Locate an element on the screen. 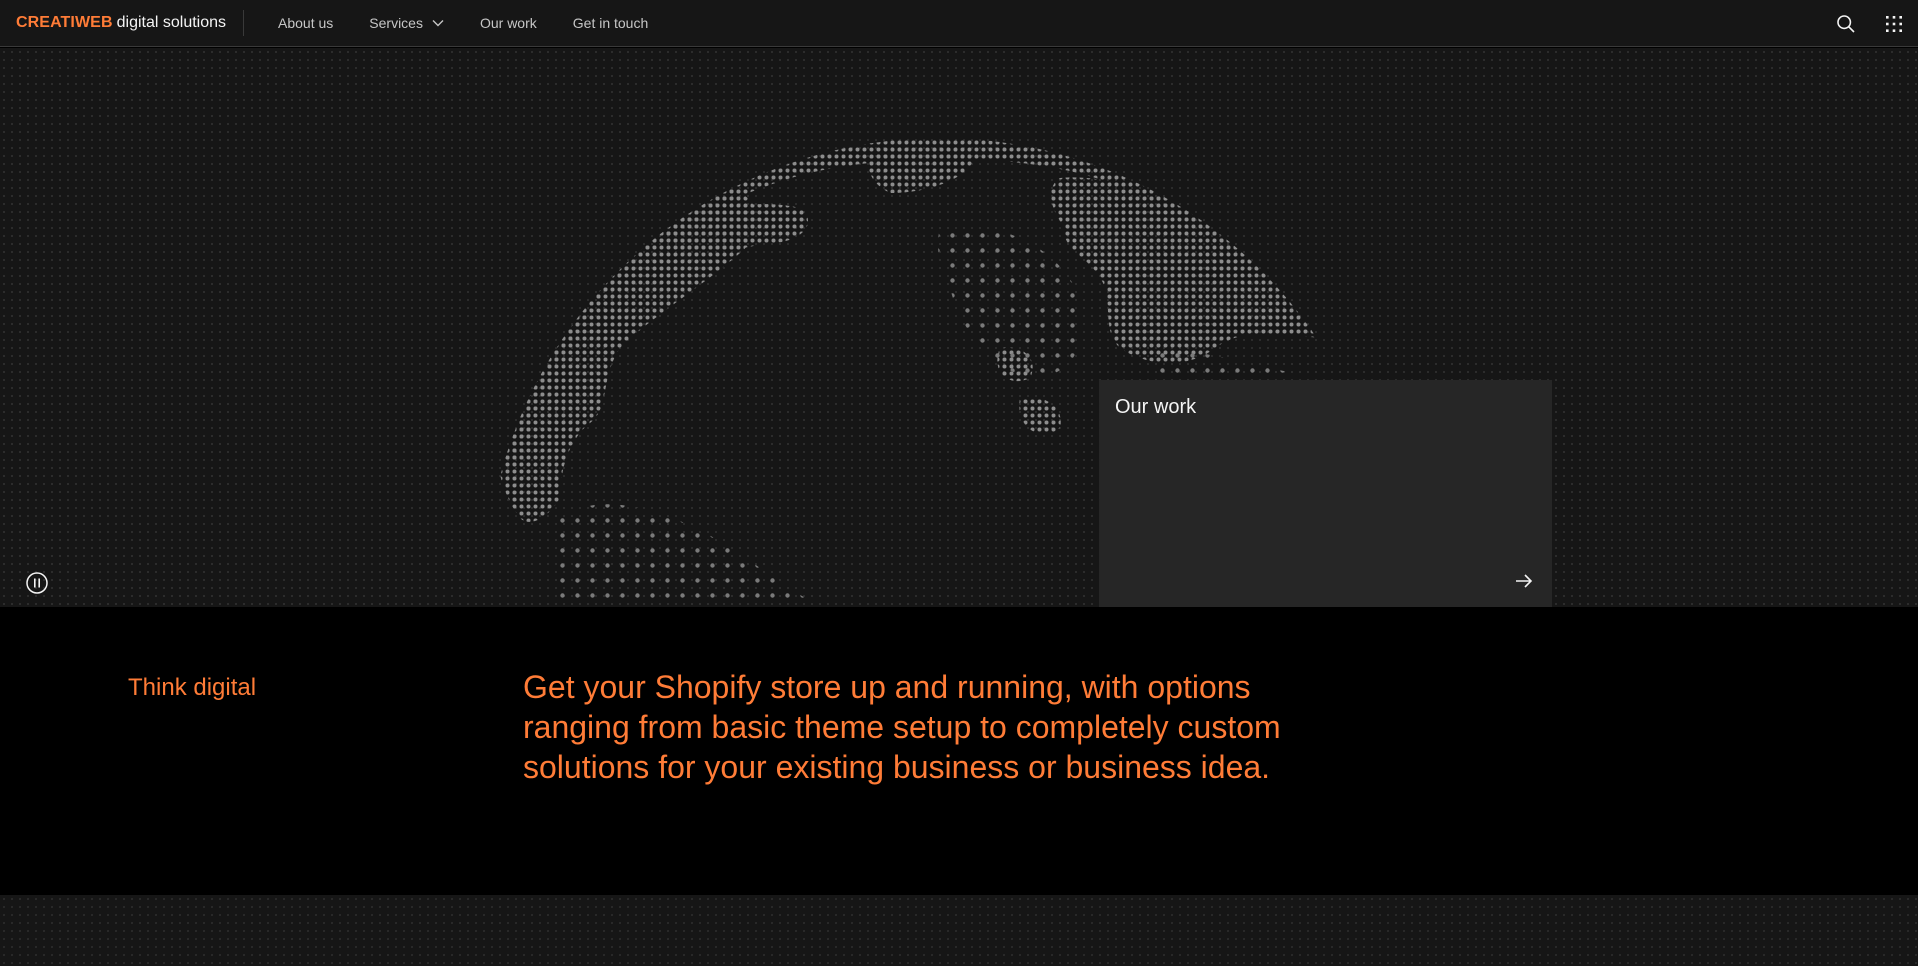 Image resolution: width=1918 pixels, height=966 pixels. nav-item-label: Get in touch is located at coordinates (610, 23).